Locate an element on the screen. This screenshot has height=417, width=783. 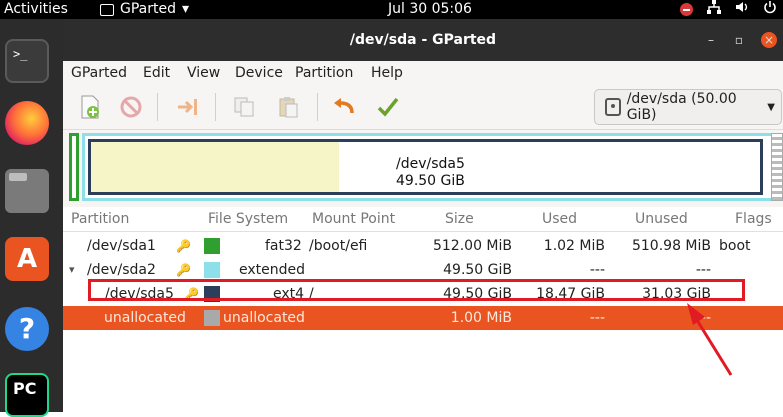
partition-block-size: 49.50 GiB is located at coordinates (430, 181).